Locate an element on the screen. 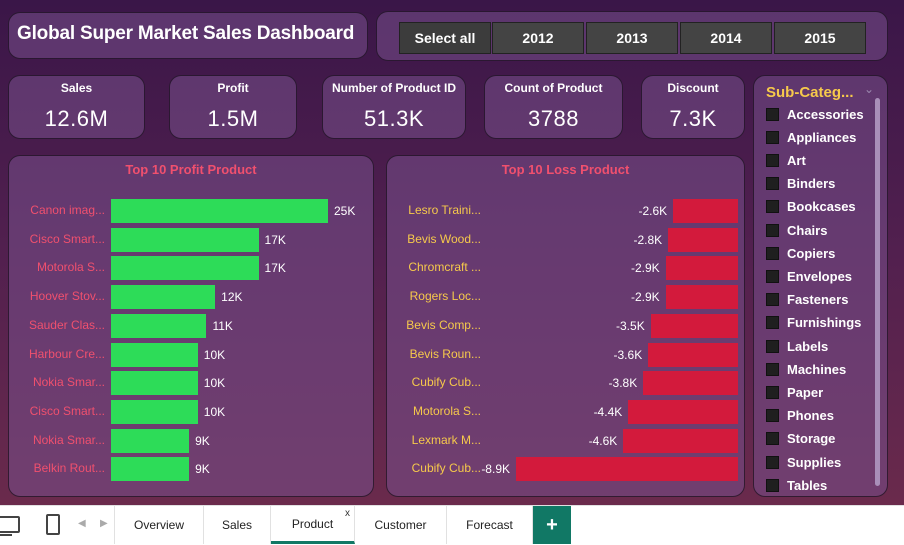 This screenshot has width=904, height=545. close-icon: x is located at coordinates (347, 513).